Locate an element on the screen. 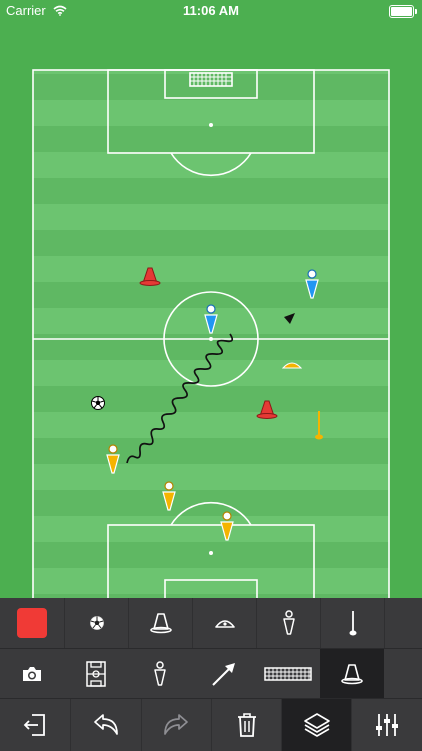  delete-button is located at coordinates (245, 725).